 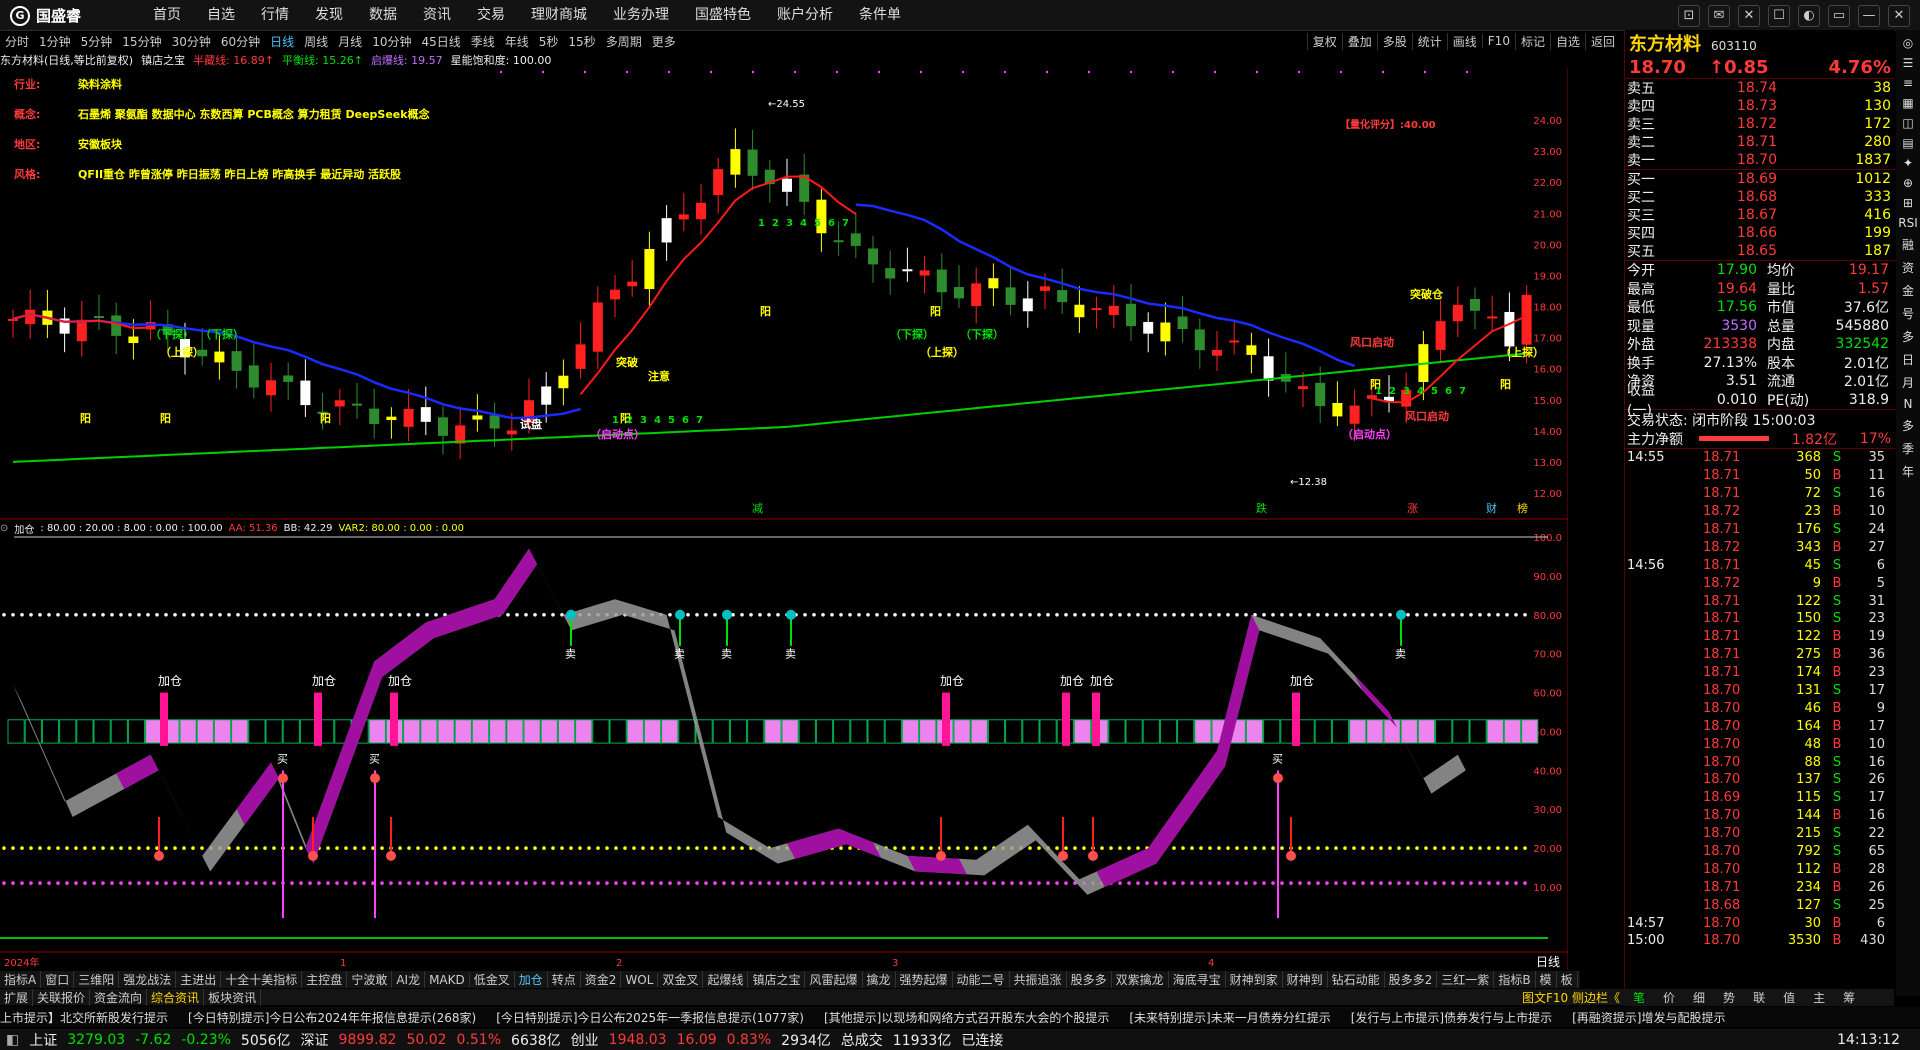 What do you see at coordinates (1760, 179) in the screenshot?
I see `buy-level-row: 买一 18.69 1012` at bounding box center [1760, 179].